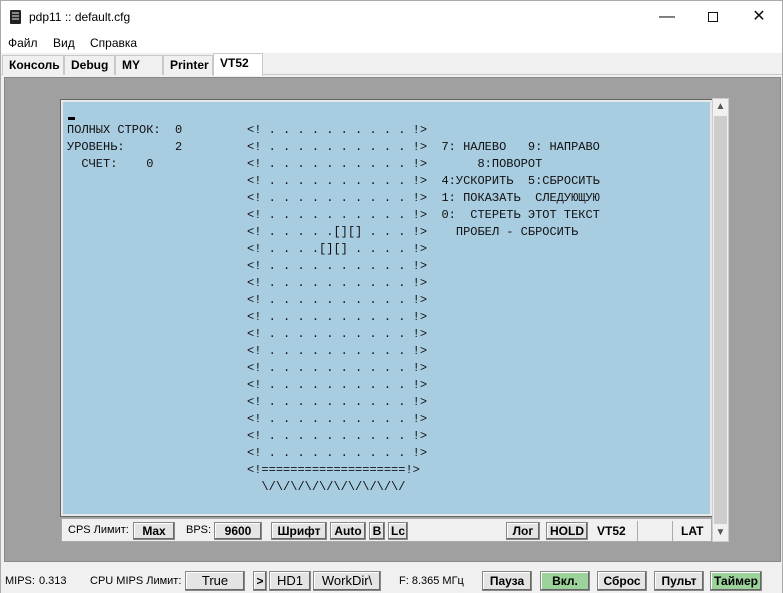 The width and height of the screenshot is (783, 593). What do you see at coordinates (199, 530) in the screenshot?
I see `bps-label: BPS:` at bounding box center [199, 530].